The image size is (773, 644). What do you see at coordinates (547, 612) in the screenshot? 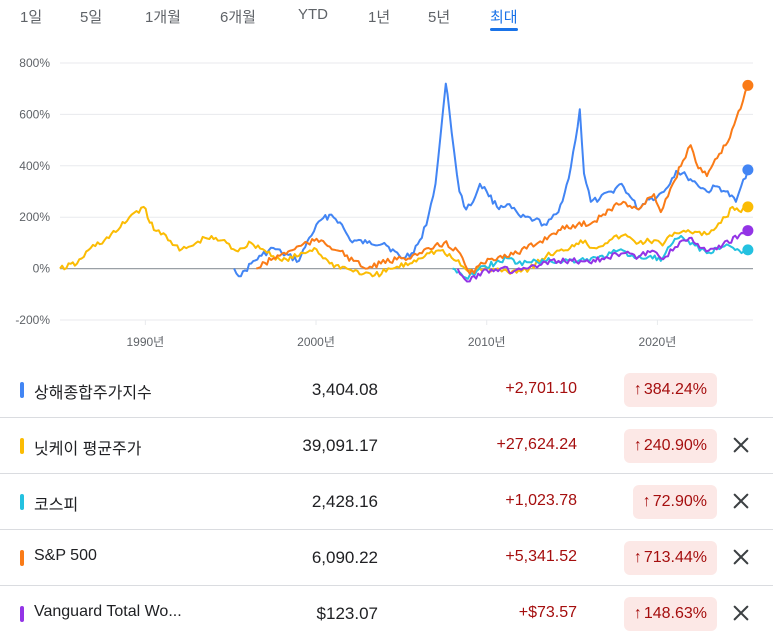
I see `change-value: +$73.57` at bounding box center [547, 612].